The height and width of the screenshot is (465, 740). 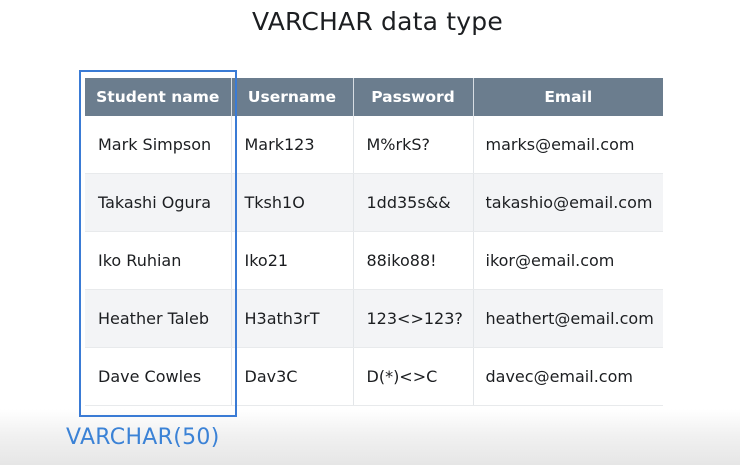 I want to click on cell-password: M%rkS?, so click(x=413, y=145).